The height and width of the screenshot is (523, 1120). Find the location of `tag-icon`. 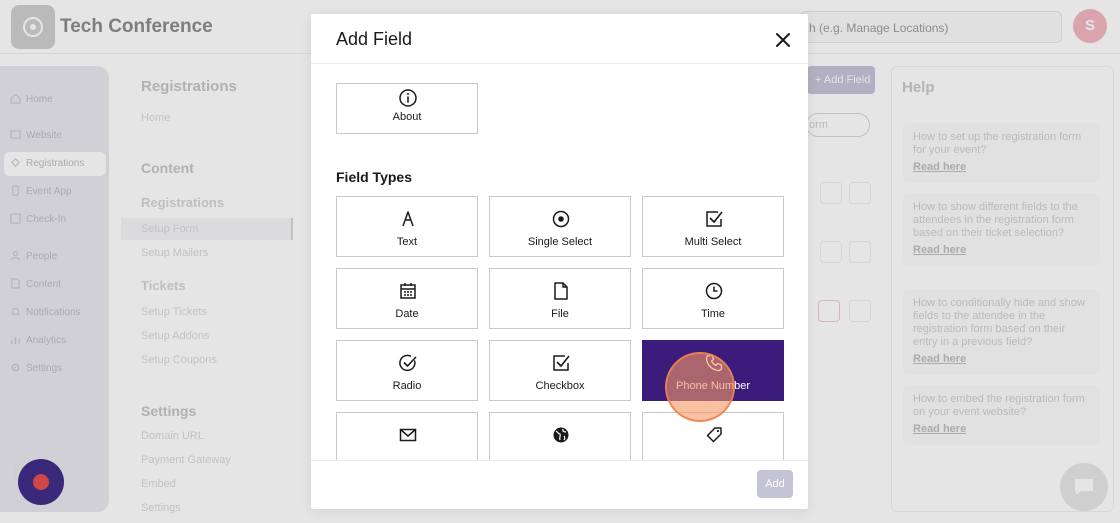

tag-icon is located at coordinates (714, 435).